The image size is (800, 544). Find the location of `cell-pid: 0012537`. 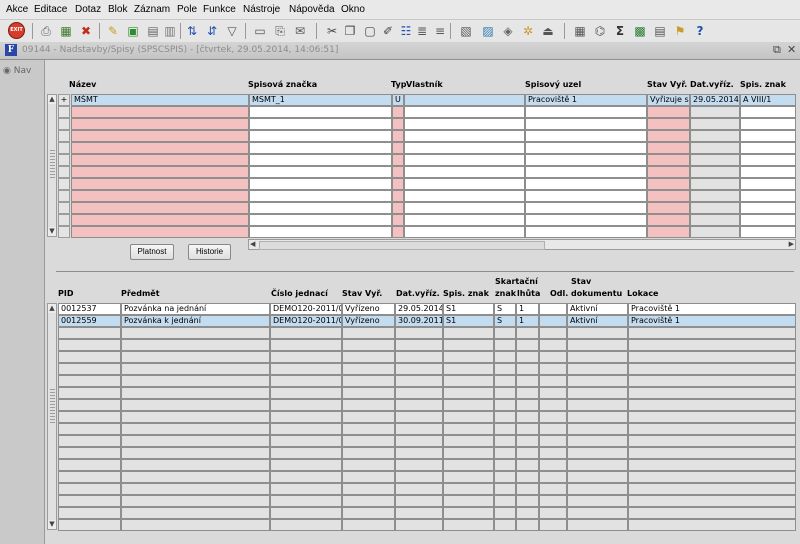

cell-pid: 0012537 is located at coordinates (89, 309).